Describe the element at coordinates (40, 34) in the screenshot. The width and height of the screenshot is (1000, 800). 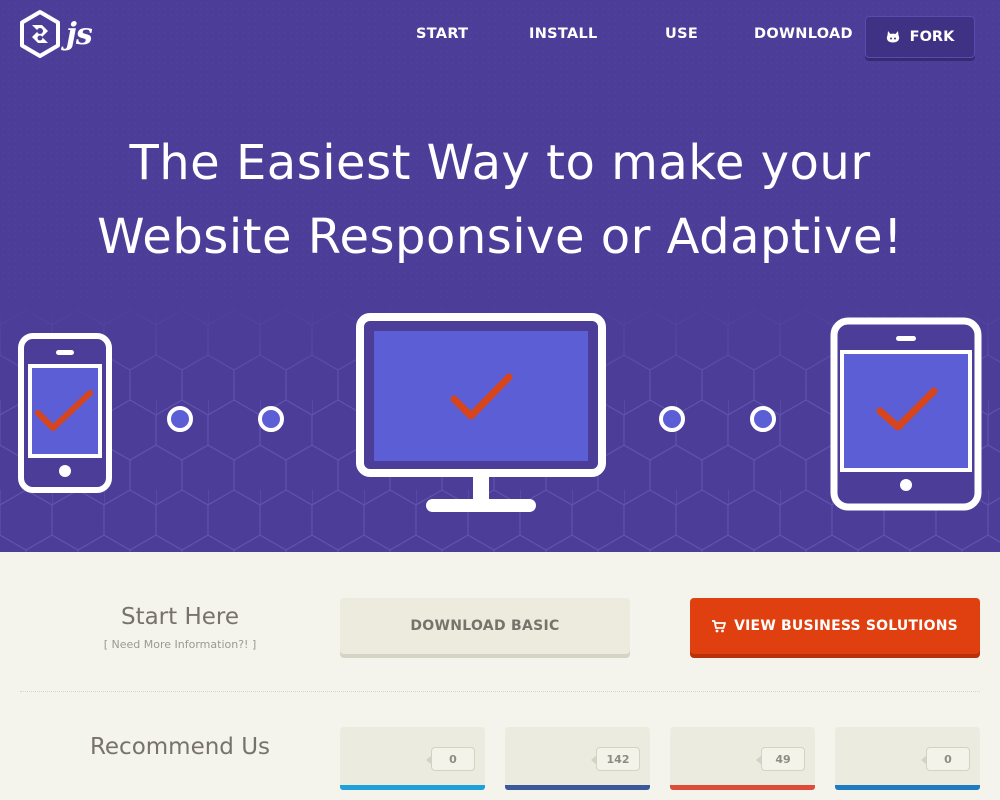
I see `hexagon-logo-icon` at that location.